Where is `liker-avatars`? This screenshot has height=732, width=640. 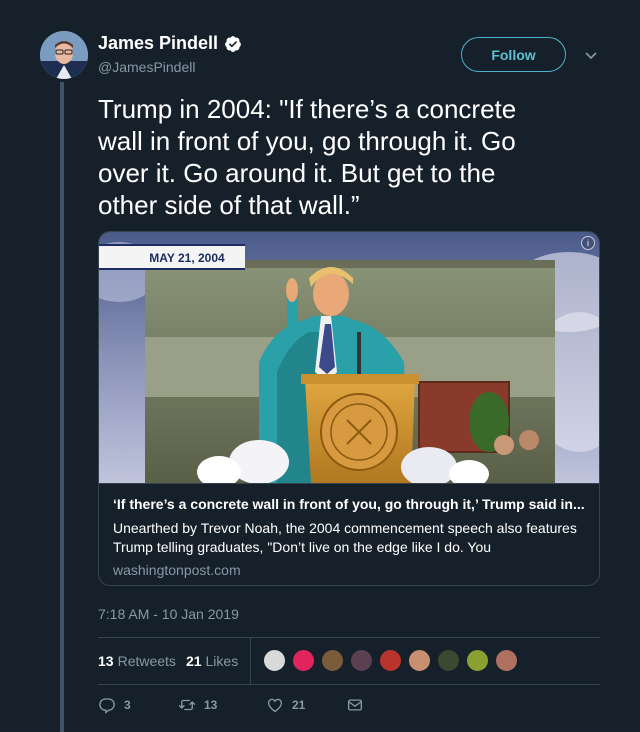
liker-avatars is located at coordinates (390, 660).